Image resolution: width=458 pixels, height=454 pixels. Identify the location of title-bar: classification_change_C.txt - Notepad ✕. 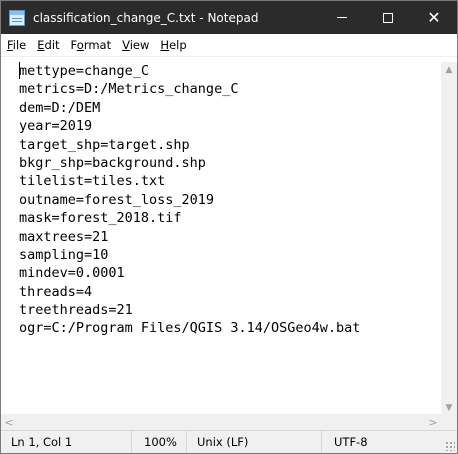
(229, 17).